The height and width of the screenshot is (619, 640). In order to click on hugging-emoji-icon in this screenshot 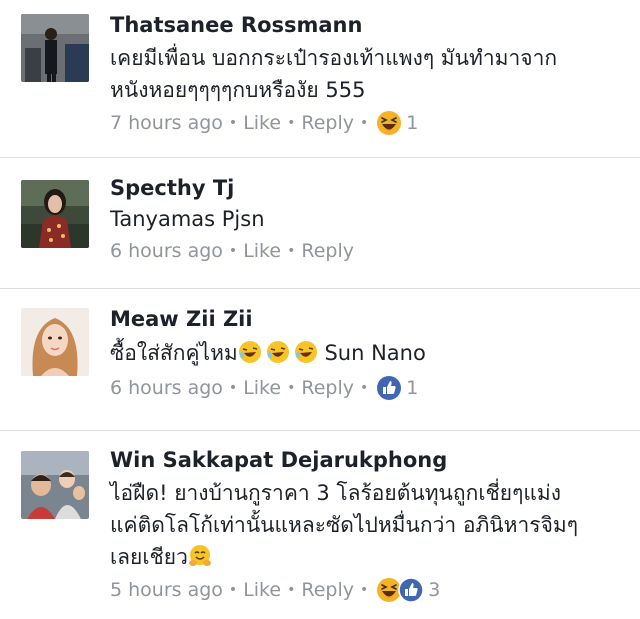, I will do `click(199, 555)`.